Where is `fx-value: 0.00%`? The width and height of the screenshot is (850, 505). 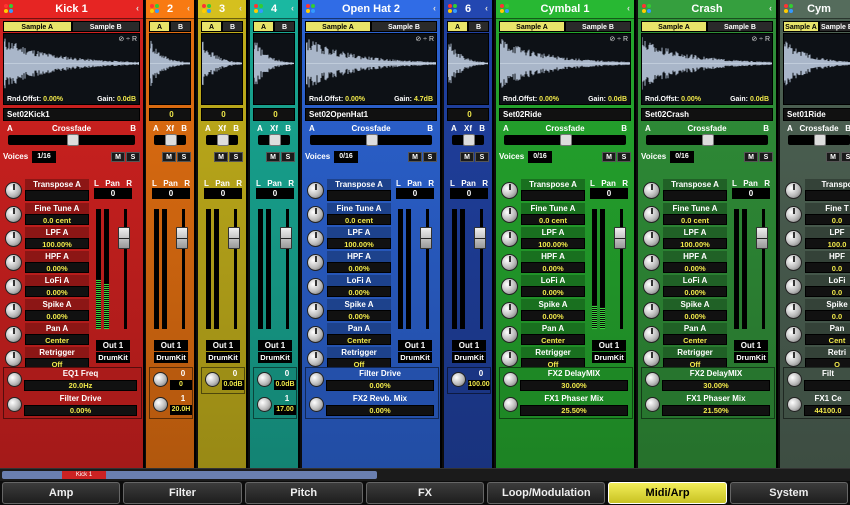 fx-value: 0.00% is located at coordinates (380, 410).